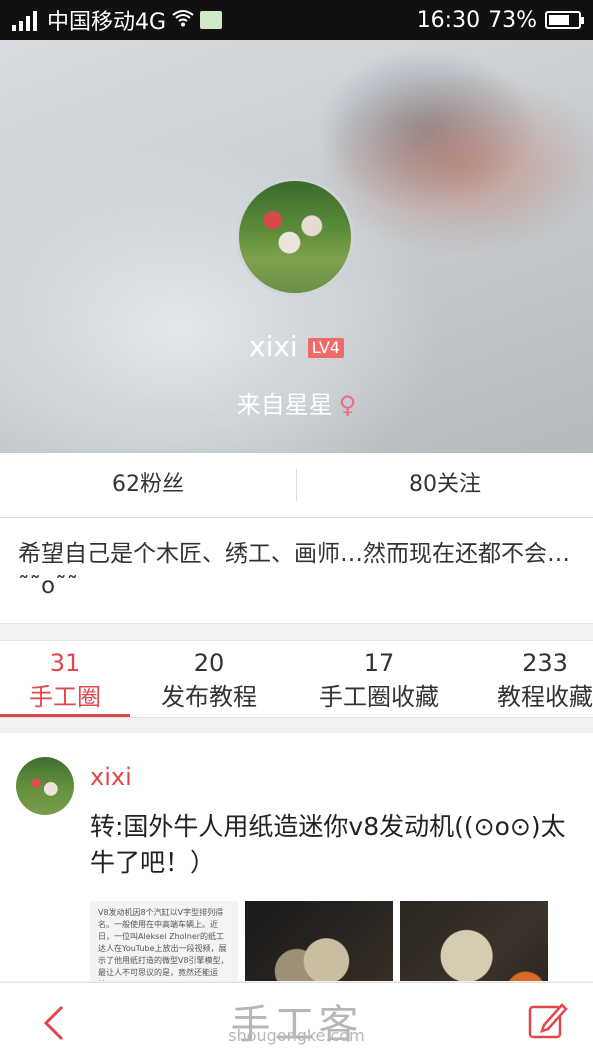 The image size is (593, 1055). What do you see at coordinates (65, 679) in the screenshot?
I see `tab-handcraft-circle: 31 手工圈` at bounding box center [65, 679].